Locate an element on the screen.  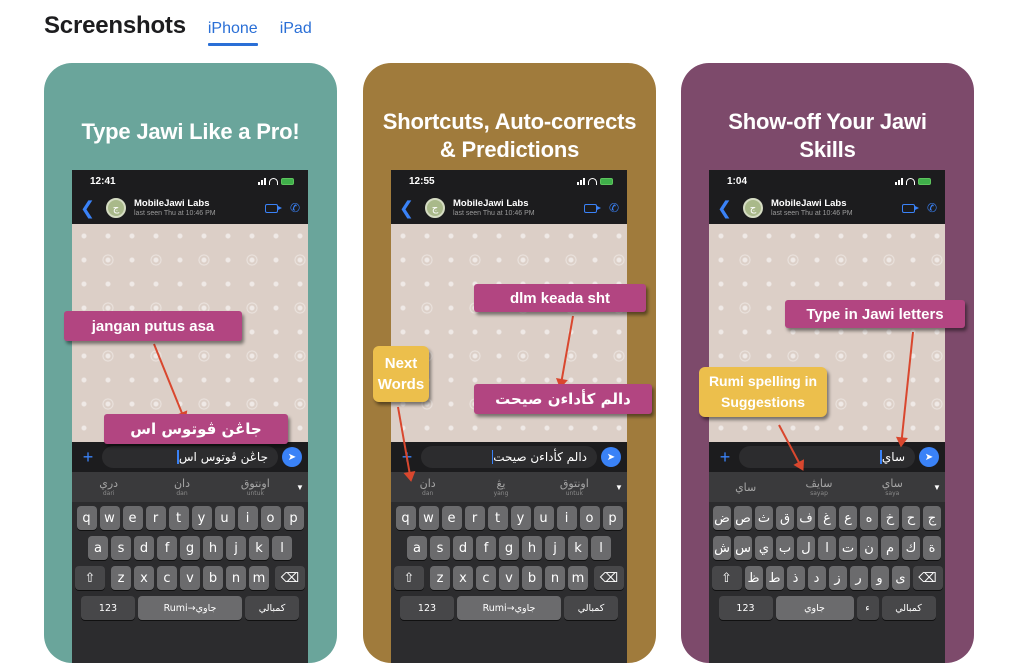
keyboard-key: j is located at coordinates (236, 548).